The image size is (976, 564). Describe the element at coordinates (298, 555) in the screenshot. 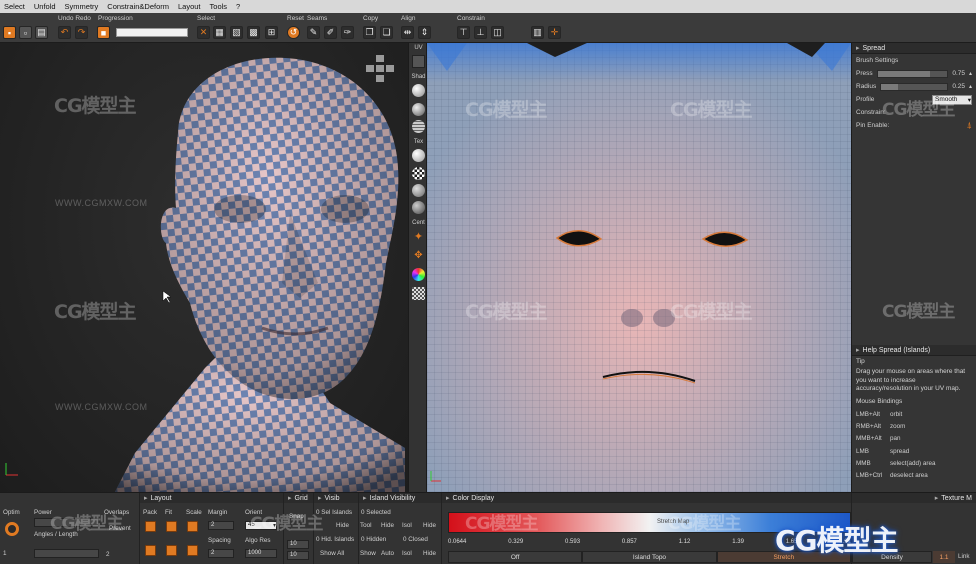

I see `grid-v-field: 10` at that location.